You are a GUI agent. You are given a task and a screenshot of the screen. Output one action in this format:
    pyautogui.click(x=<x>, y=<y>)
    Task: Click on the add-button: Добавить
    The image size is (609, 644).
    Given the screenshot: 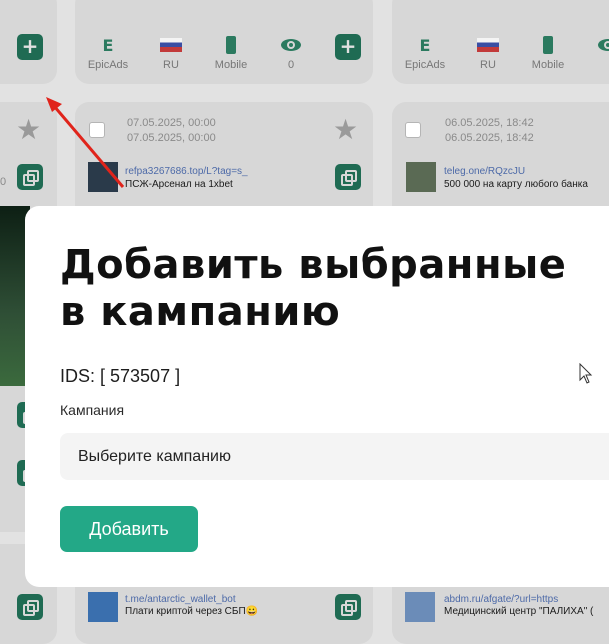 What is the action you would take?
    pyautogui.click(x=129, y=529)
    